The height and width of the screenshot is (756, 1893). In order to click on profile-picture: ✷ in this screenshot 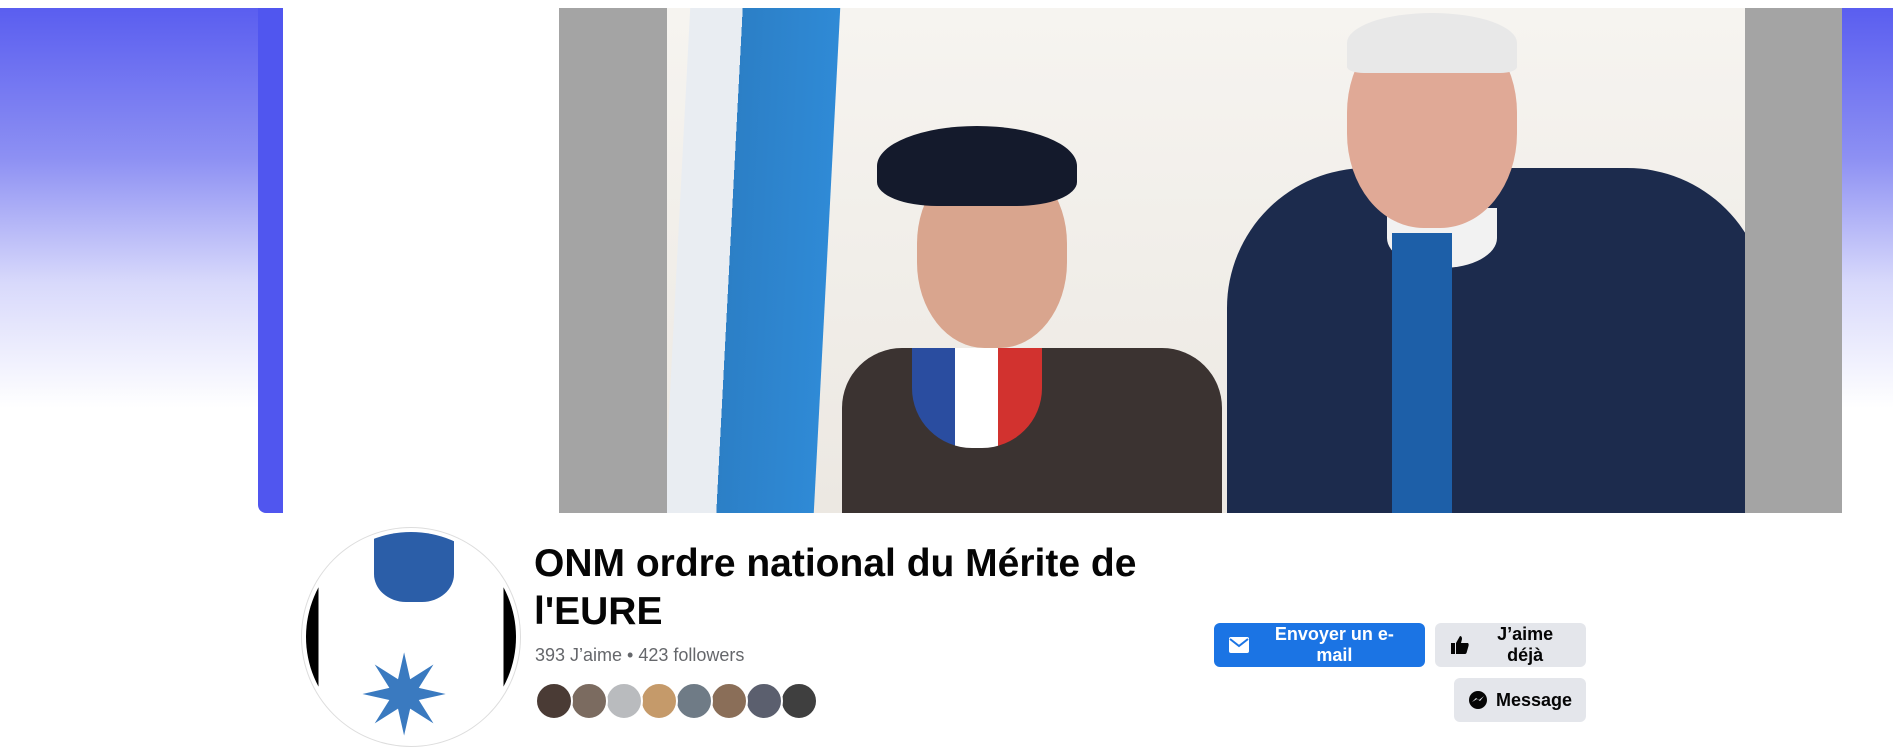, I will do `click(411, 637)`.